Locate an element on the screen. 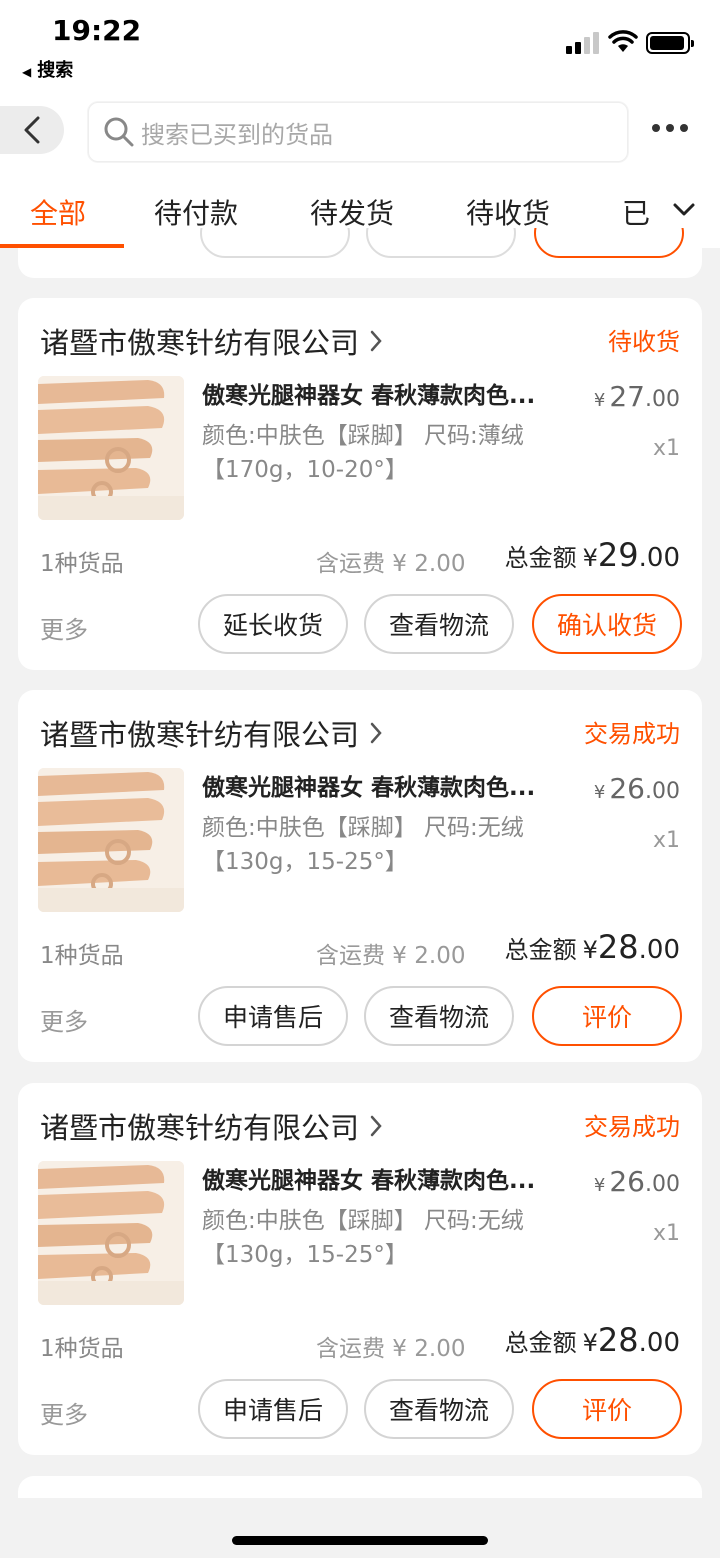 This screenshot has height=1558, width=720. active-tab-indicator is located at coordinates (62, 246).